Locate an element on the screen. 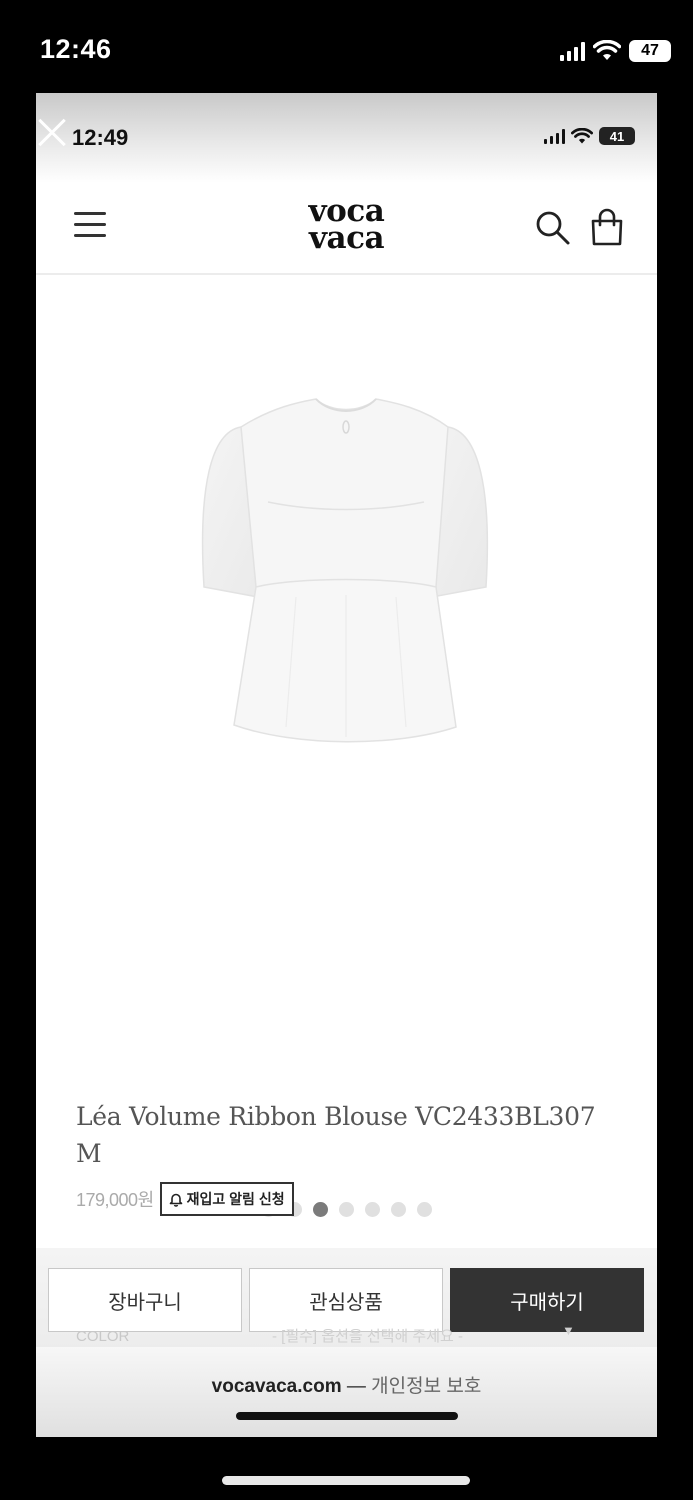 This screenshot has height=1500, width=693. browser-url-bar: vocavaca.com — 개인정보 보호 is located at coordinates (346, 1392).